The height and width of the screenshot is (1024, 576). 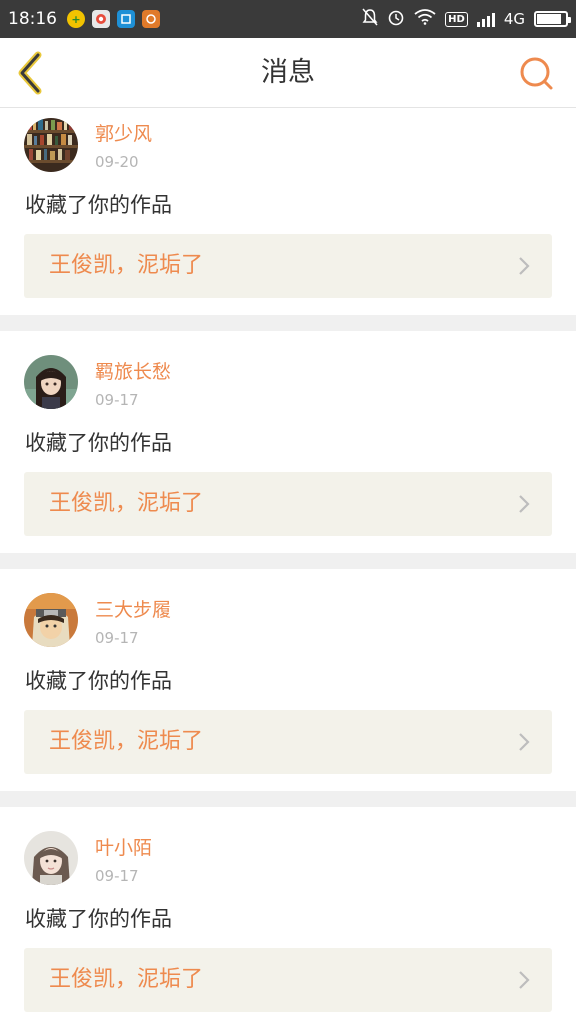 I want to click on battery-fill, so click(x=549, y=19).